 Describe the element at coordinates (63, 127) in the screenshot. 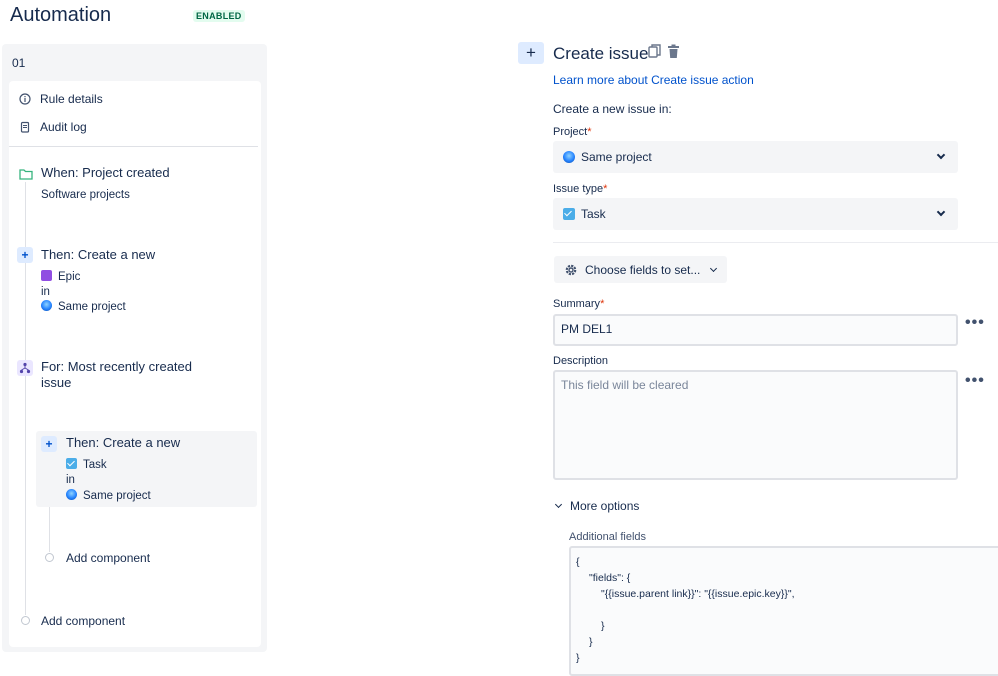

I see `audit-log-label: Audit log` at that location.